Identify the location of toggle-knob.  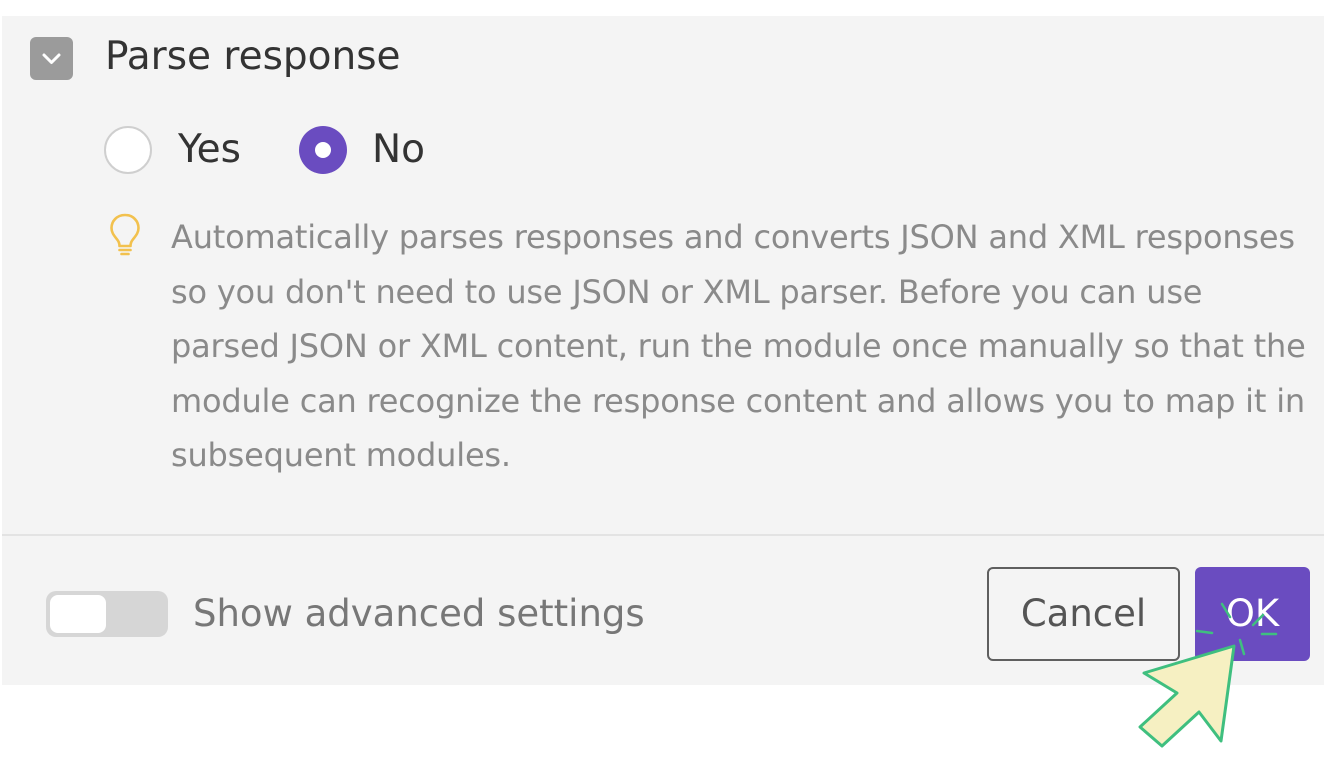
(78, 614).